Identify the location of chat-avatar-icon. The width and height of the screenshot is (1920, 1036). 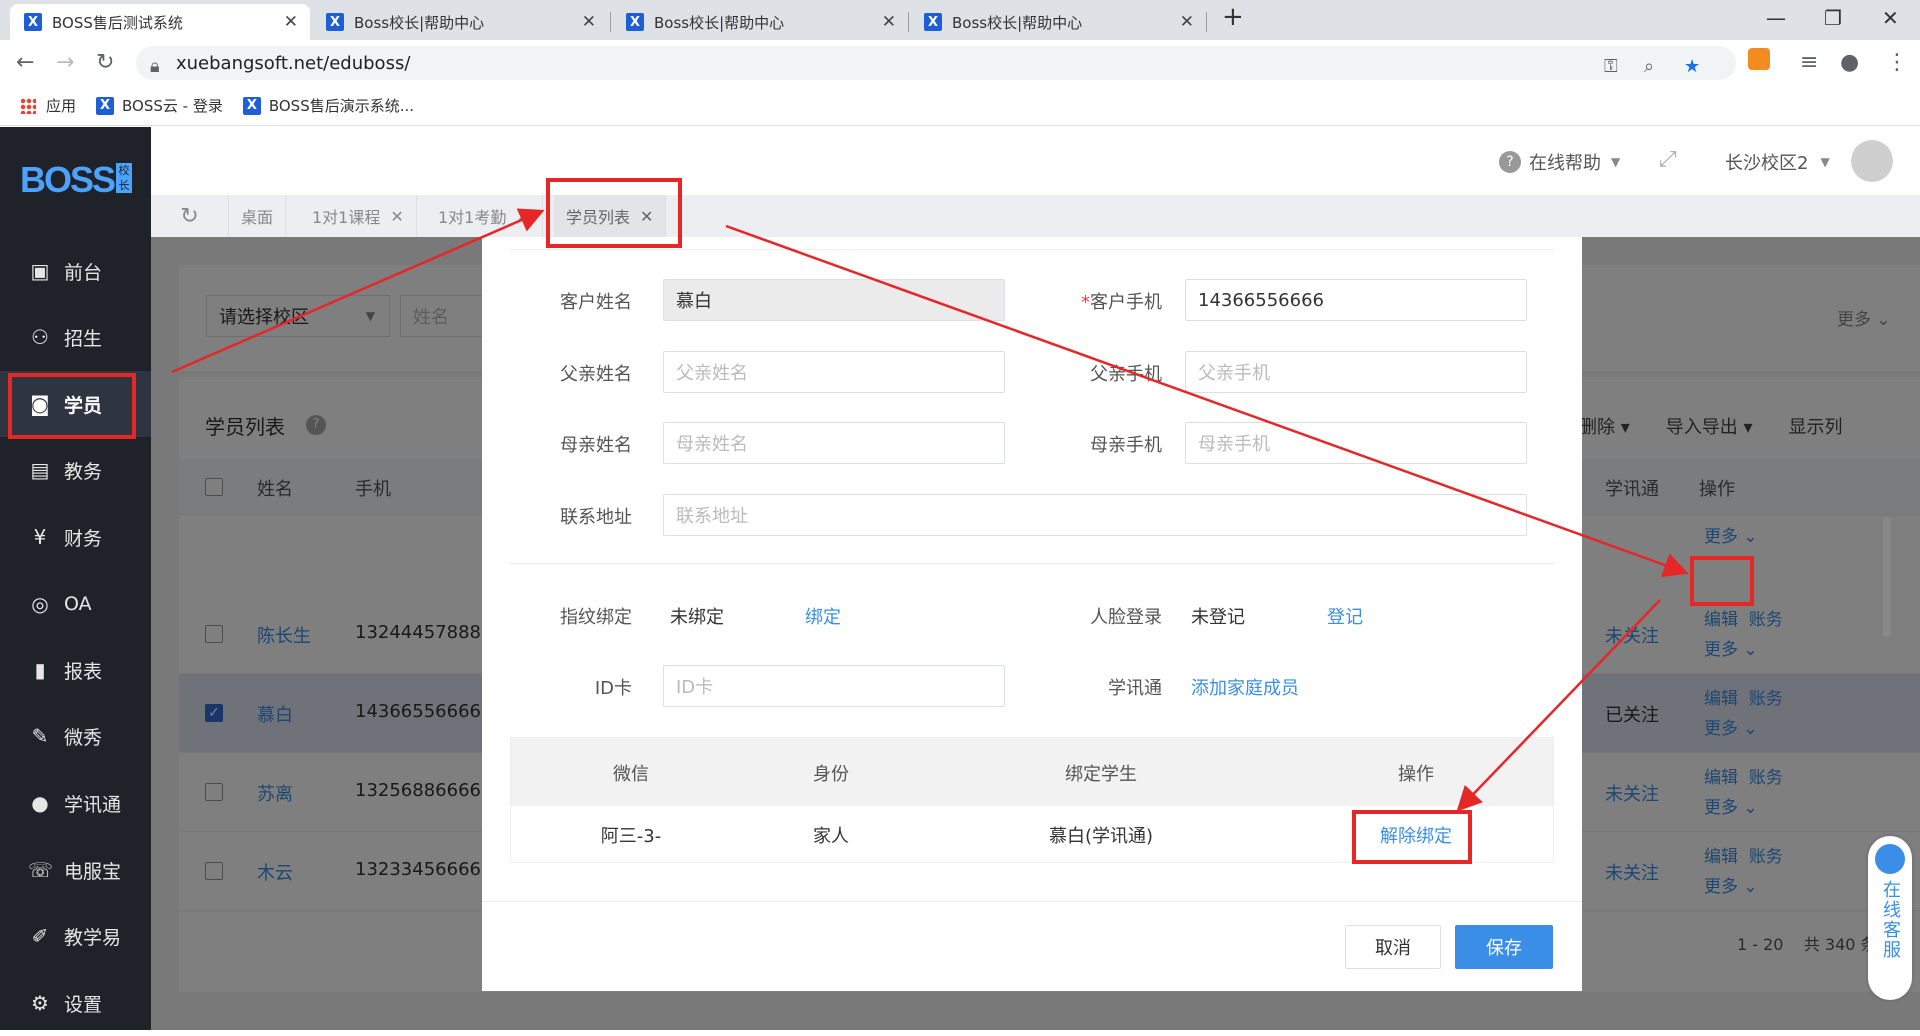
(1890, 859).